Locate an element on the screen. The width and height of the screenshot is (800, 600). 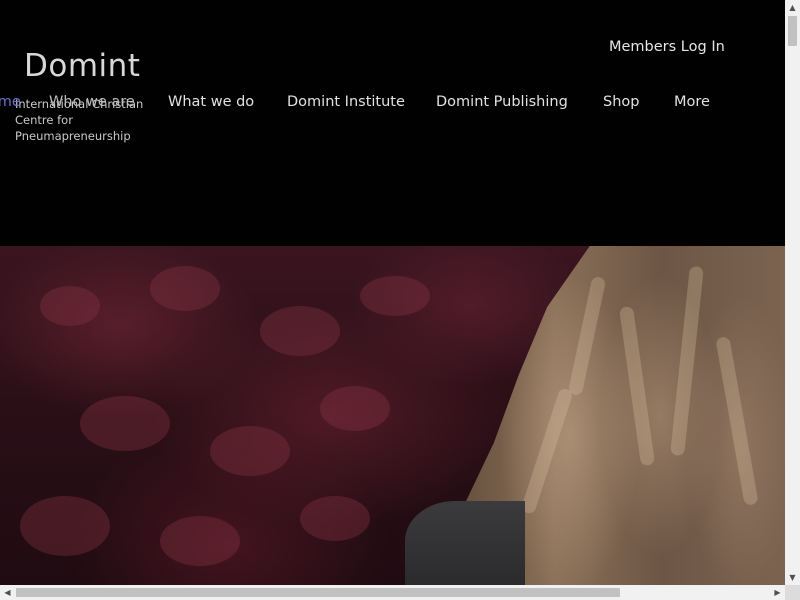
horizontal-scroll-thumb is located at coordinates (318, 592).